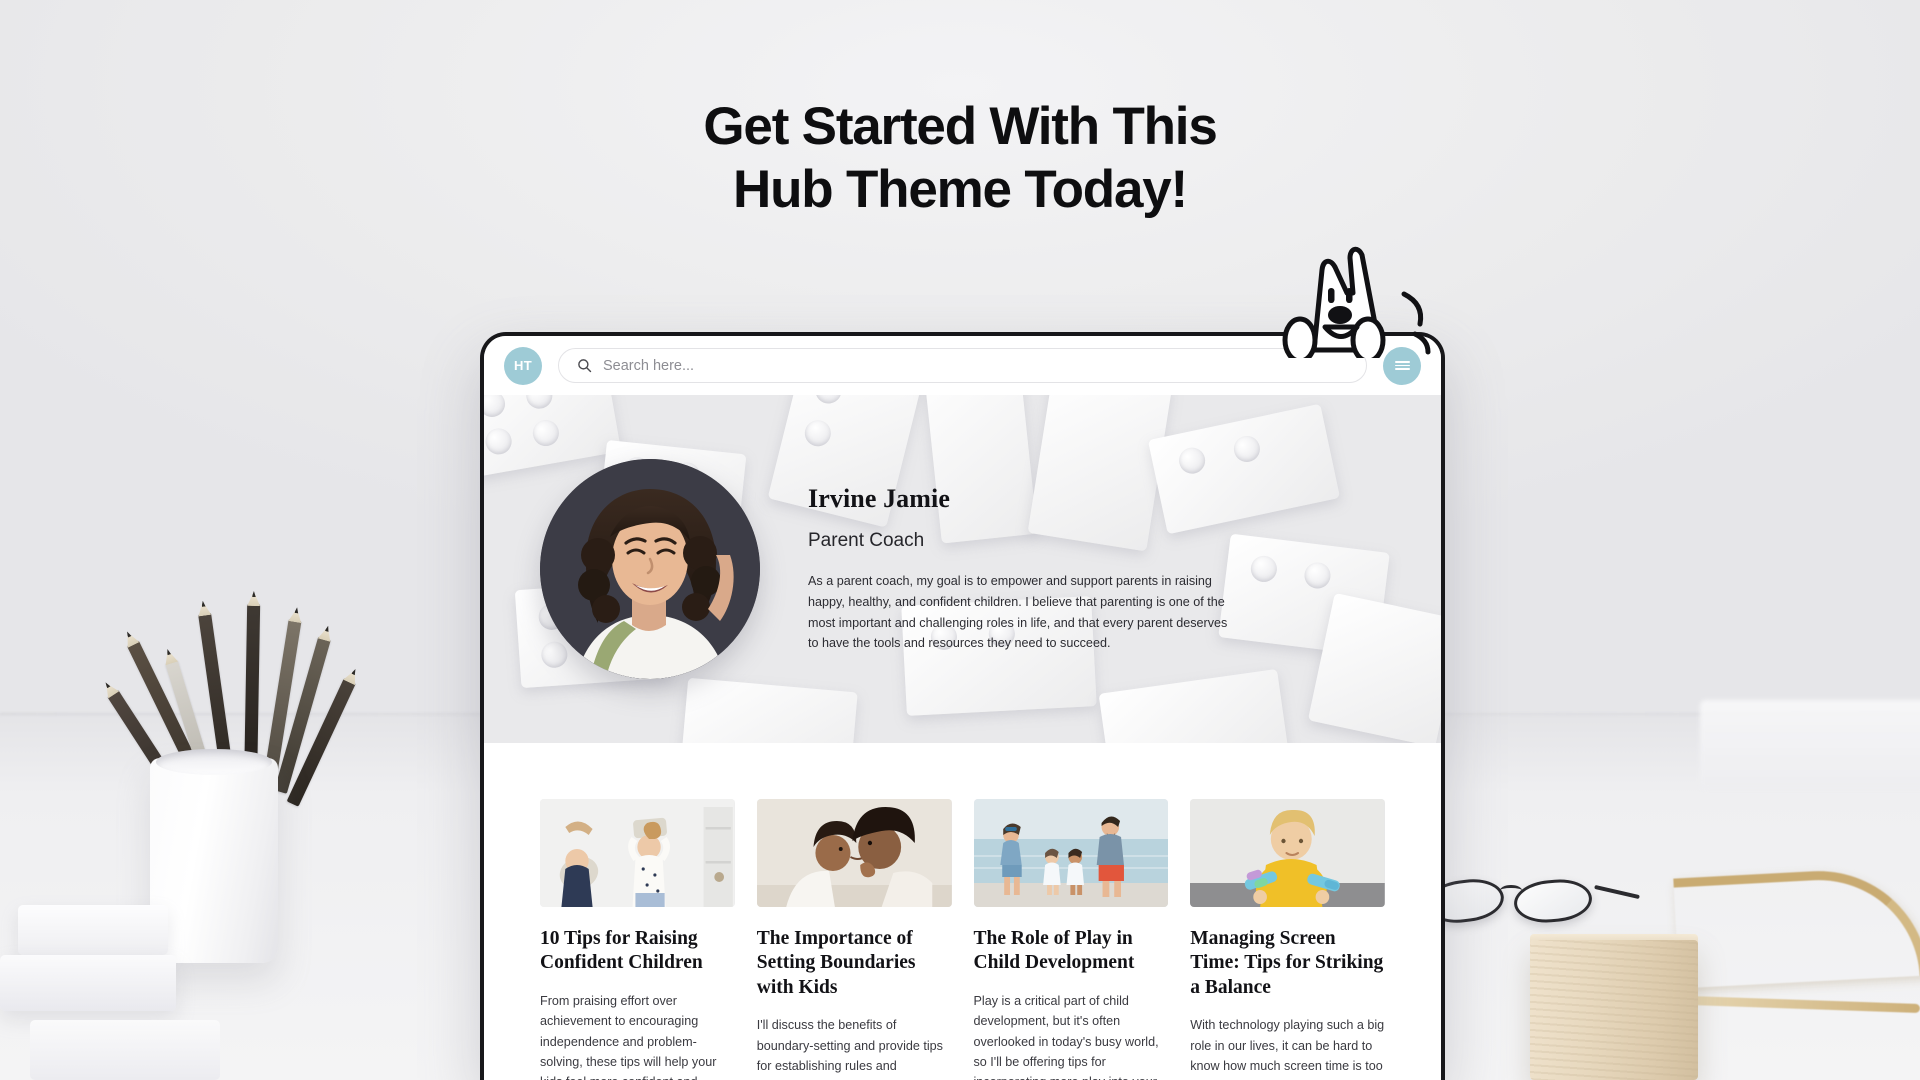 The width and height of the screenshot is (1920, 1080). What do you see at coordinates (1402, 365) in the screenshot?
I see `hamburger-icon` at bounding box center [1402, 365].